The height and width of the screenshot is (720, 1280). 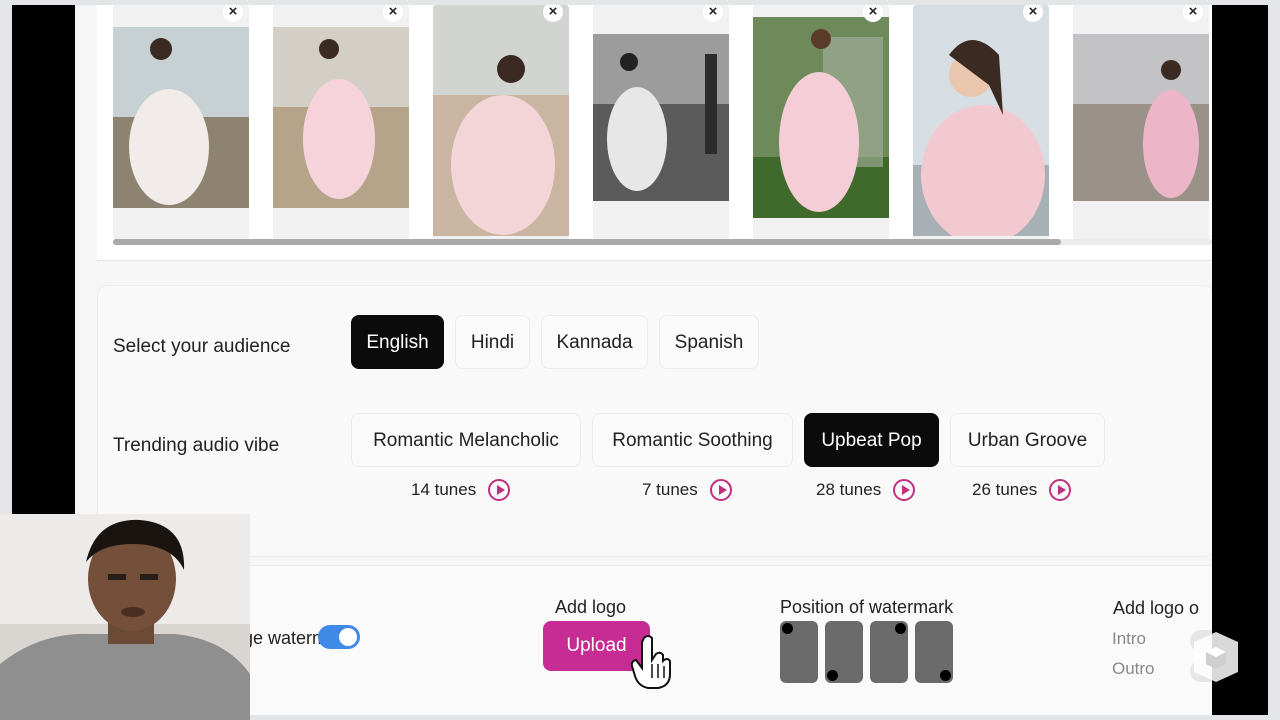 What do you see at coordinates (709, 342) in the screenshot?
I see `audience-option-spanish: Spanish` at bounding box center [709, 342].